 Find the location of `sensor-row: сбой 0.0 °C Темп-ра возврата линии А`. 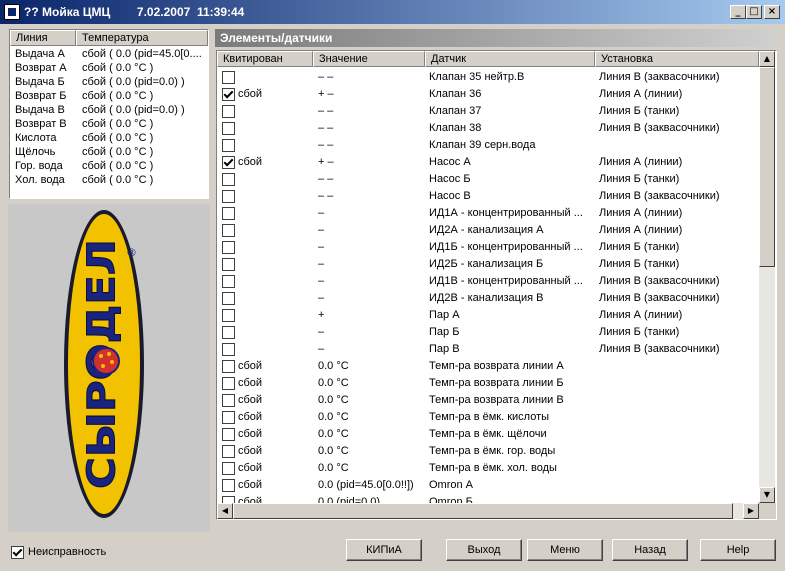

sensor-row: сбой 0.0 °C Темп-ра возврата линии А is located at coordinates (488, 366).